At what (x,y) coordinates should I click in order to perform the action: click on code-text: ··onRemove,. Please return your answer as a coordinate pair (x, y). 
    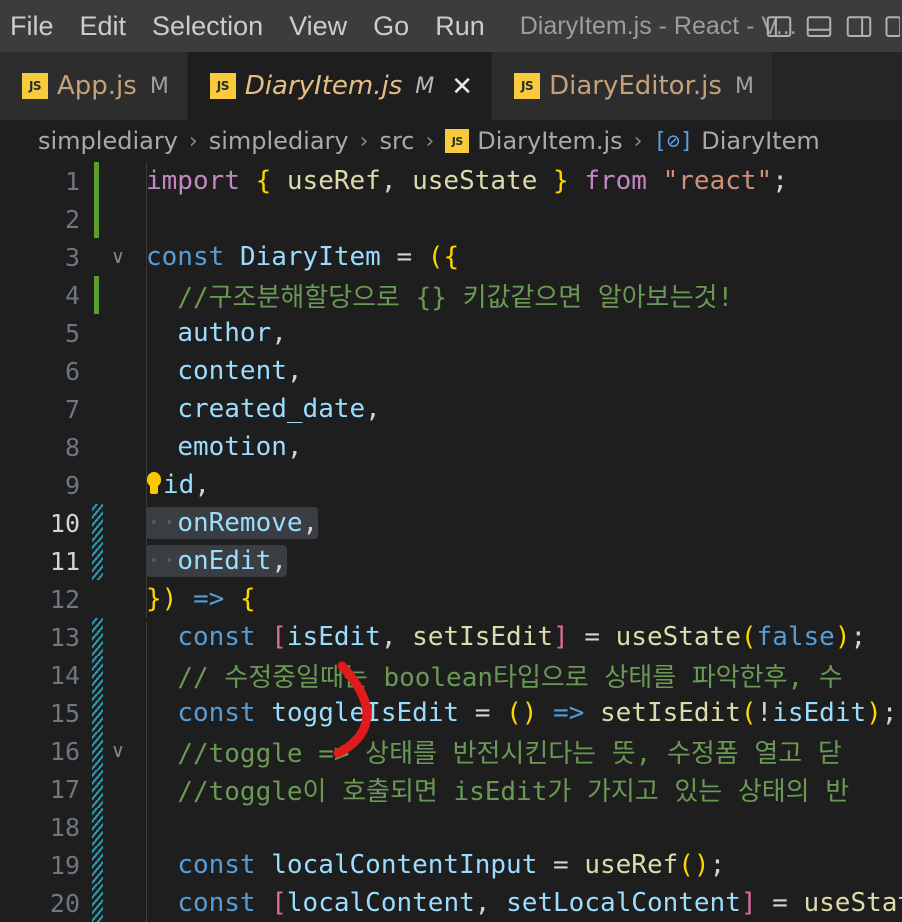
    Looking at the image, I should click on (232, 523).